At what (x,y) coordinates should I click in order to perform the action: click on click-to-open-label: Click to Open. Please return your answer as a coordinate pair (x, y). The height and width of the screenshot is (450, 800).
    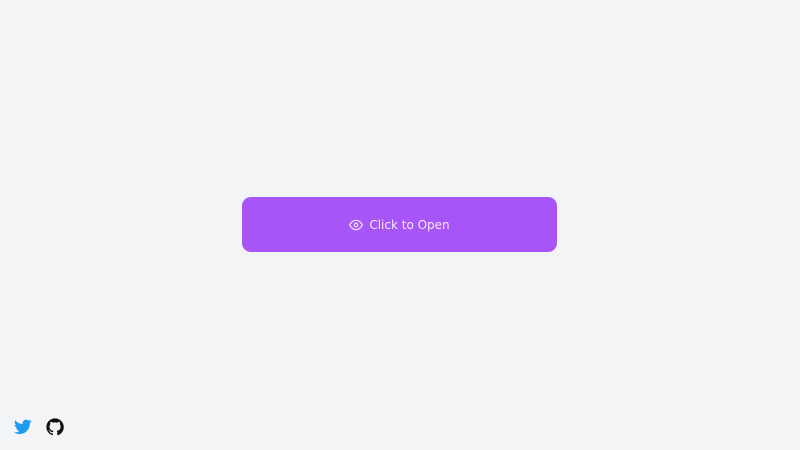
    Looking at the image, I should click on (409, 224).